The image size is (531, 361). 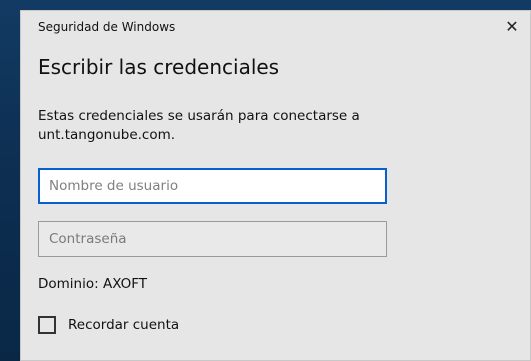 I want to click on domain-label: Dominio: AXOFT, so click(x=92, y=284).